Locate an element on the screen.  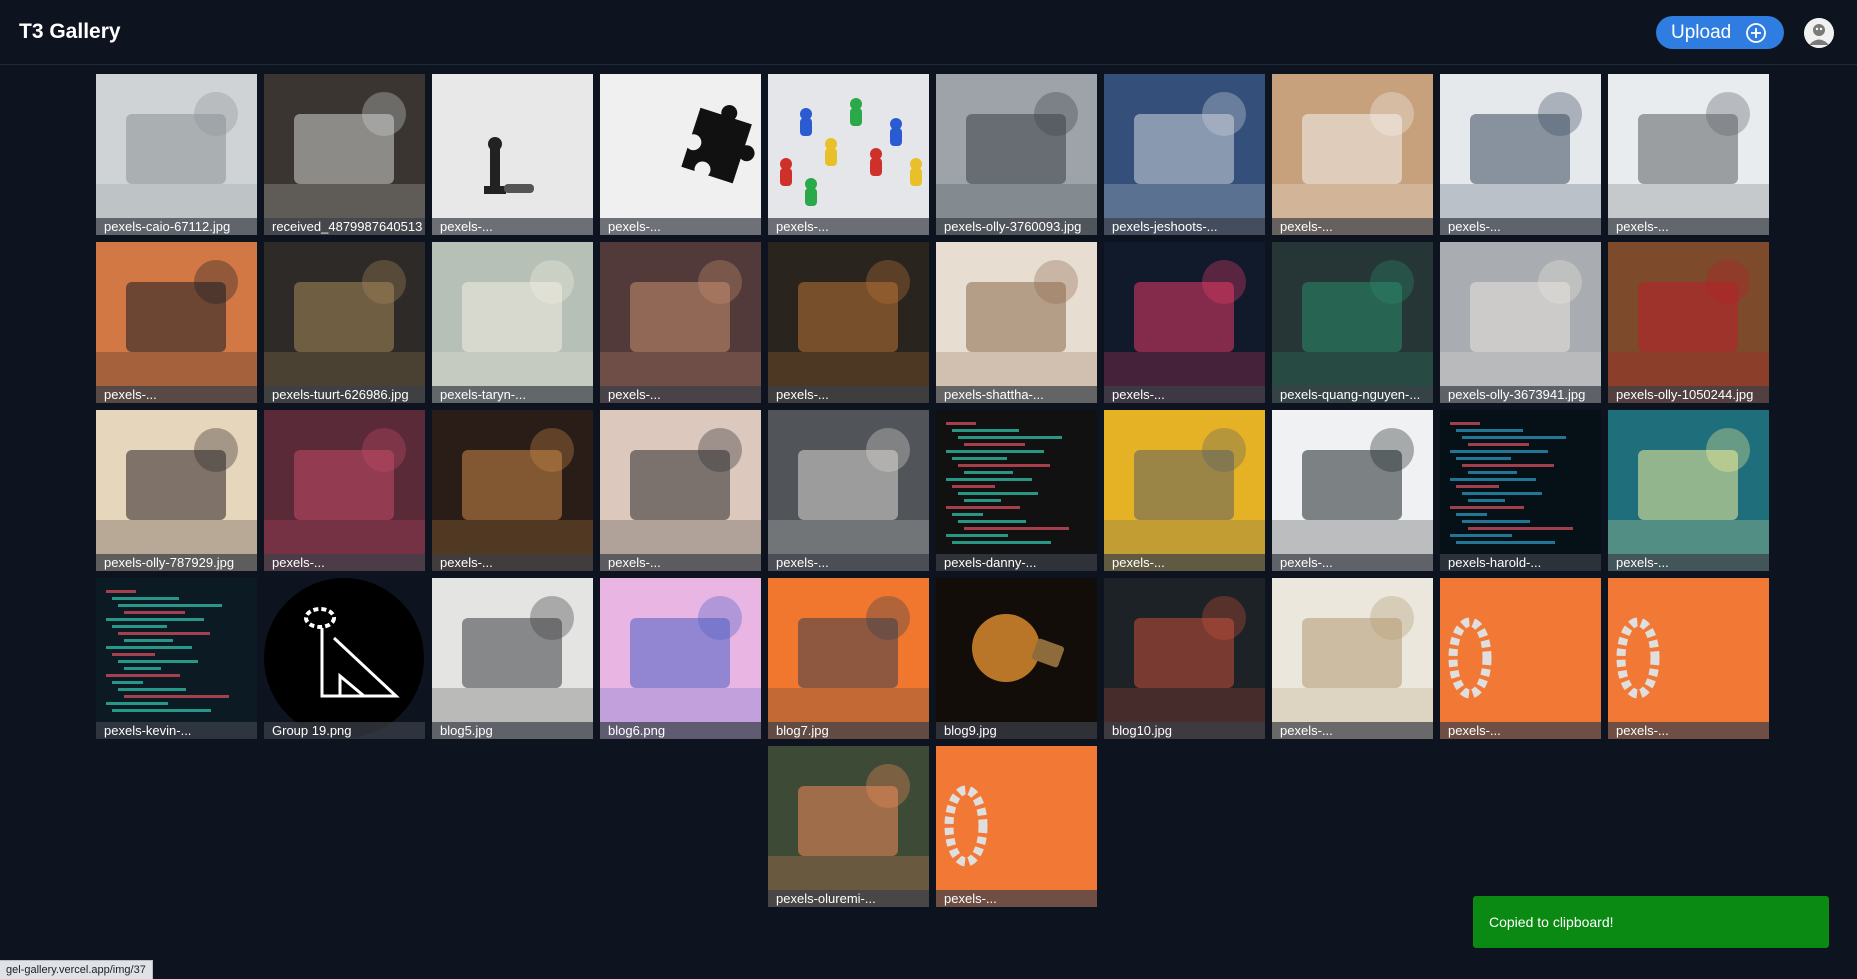
gallery-image-tile: pexels-olly-3760093.jpg is located at coordinates (1016, 154).